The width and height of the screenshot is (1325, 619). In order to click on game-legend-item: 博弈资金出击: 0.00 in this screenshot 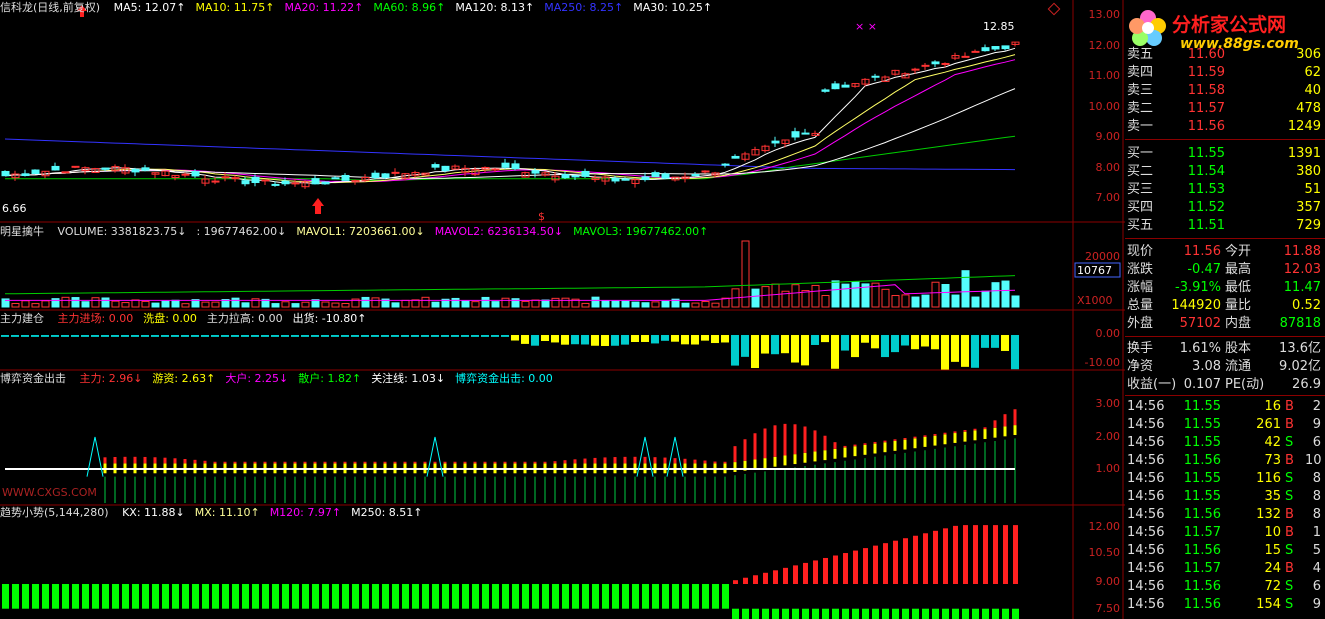, I will do `click(504, 378)`.